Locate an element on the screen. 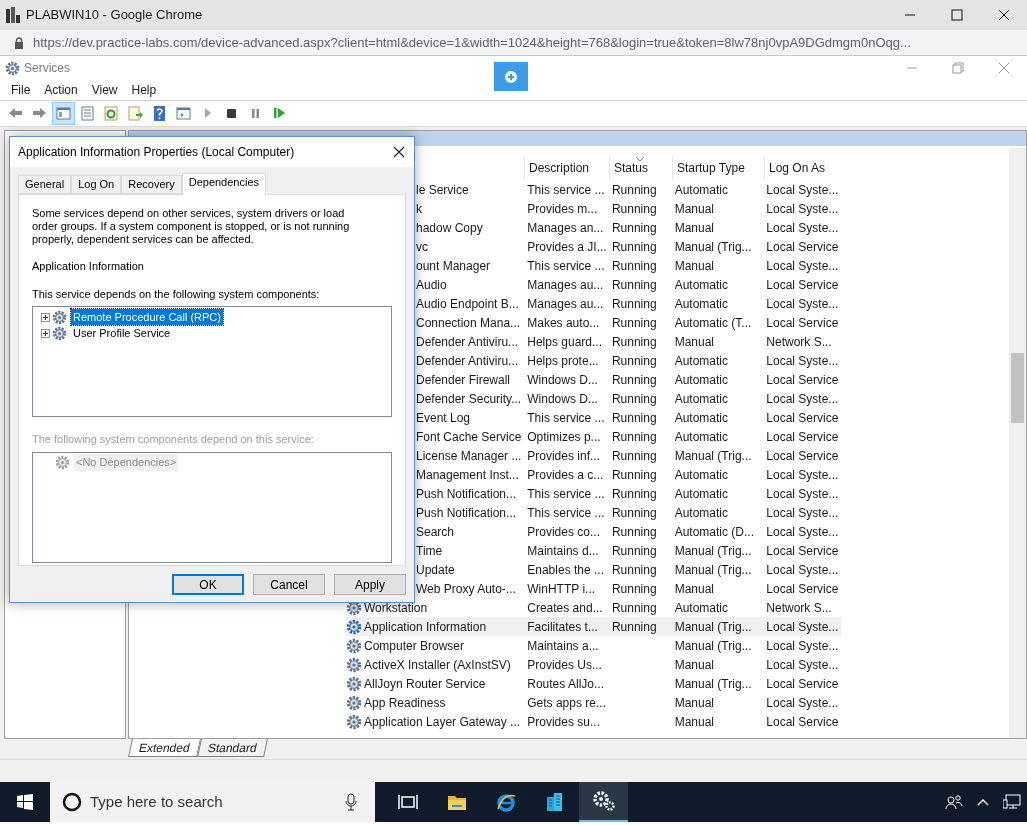  column-header: Status is located at coordinates (640, 168).